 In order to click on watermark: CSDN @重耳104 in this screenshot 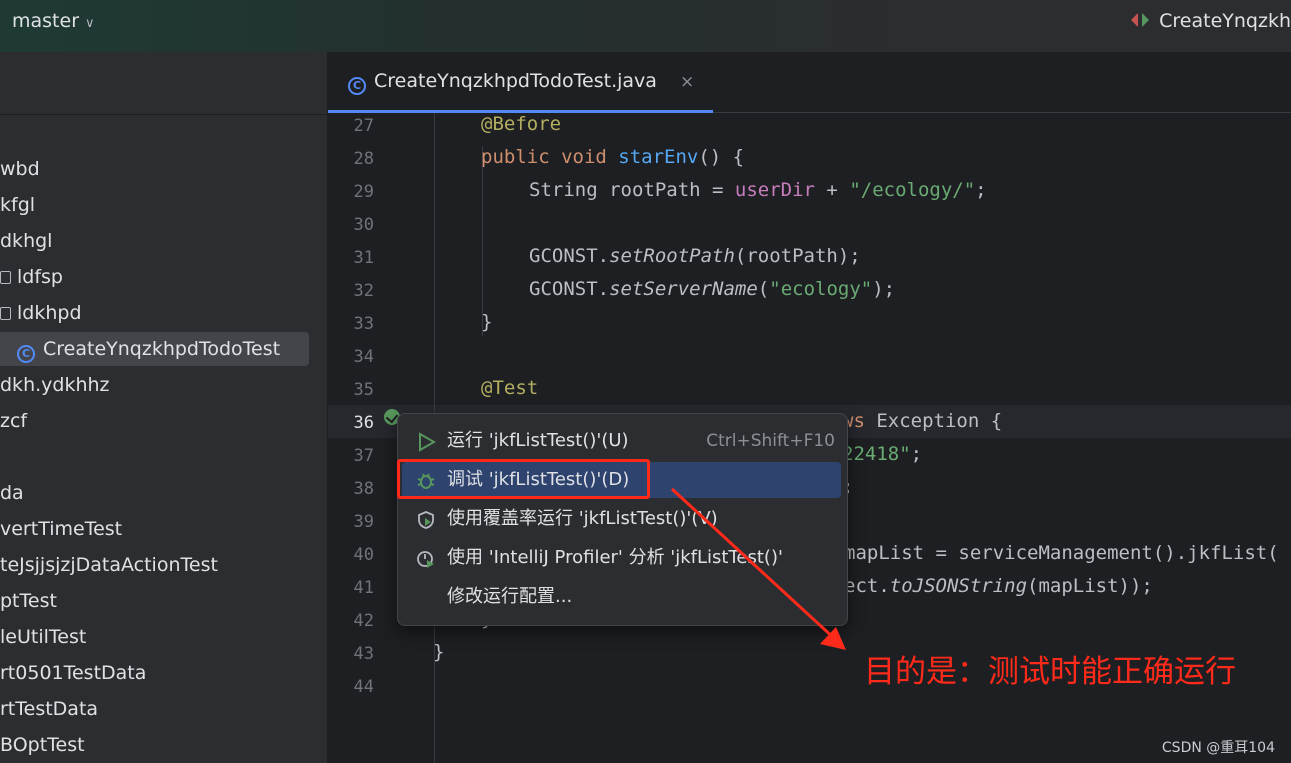, I will do `click(1218, 748)`.